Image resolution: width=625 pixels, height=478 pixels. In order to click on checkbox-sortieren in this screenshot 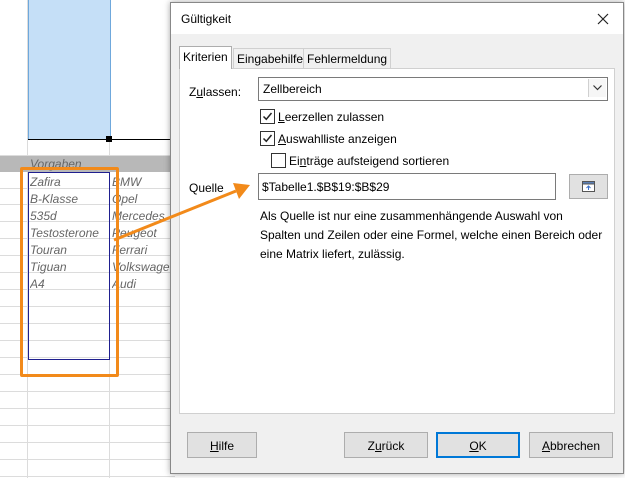, I will do `click(278, 160)`.